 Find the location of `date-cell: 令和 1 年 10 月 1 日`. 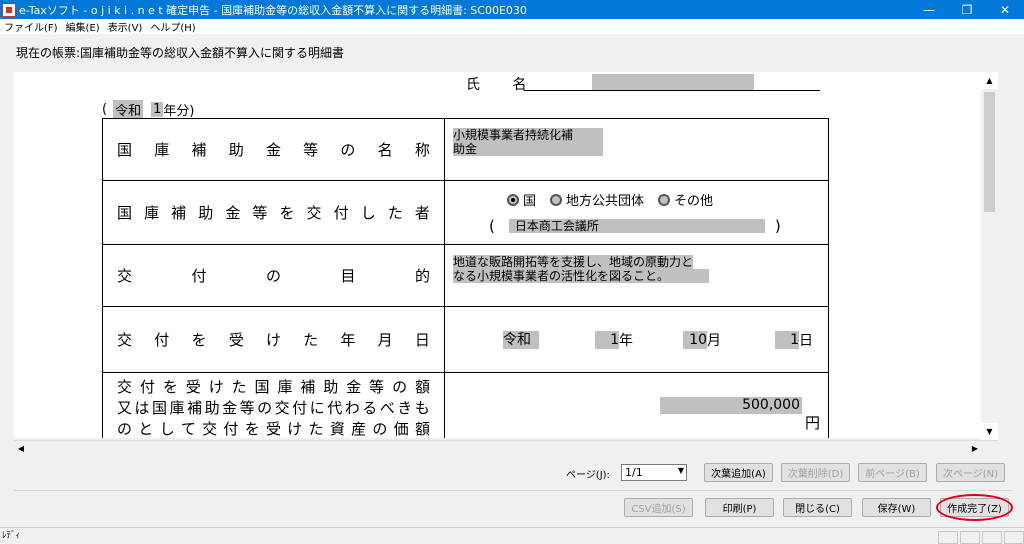

date-cell: 令和 1 年 10 月 1 日 is located at coordinates (636, 339).